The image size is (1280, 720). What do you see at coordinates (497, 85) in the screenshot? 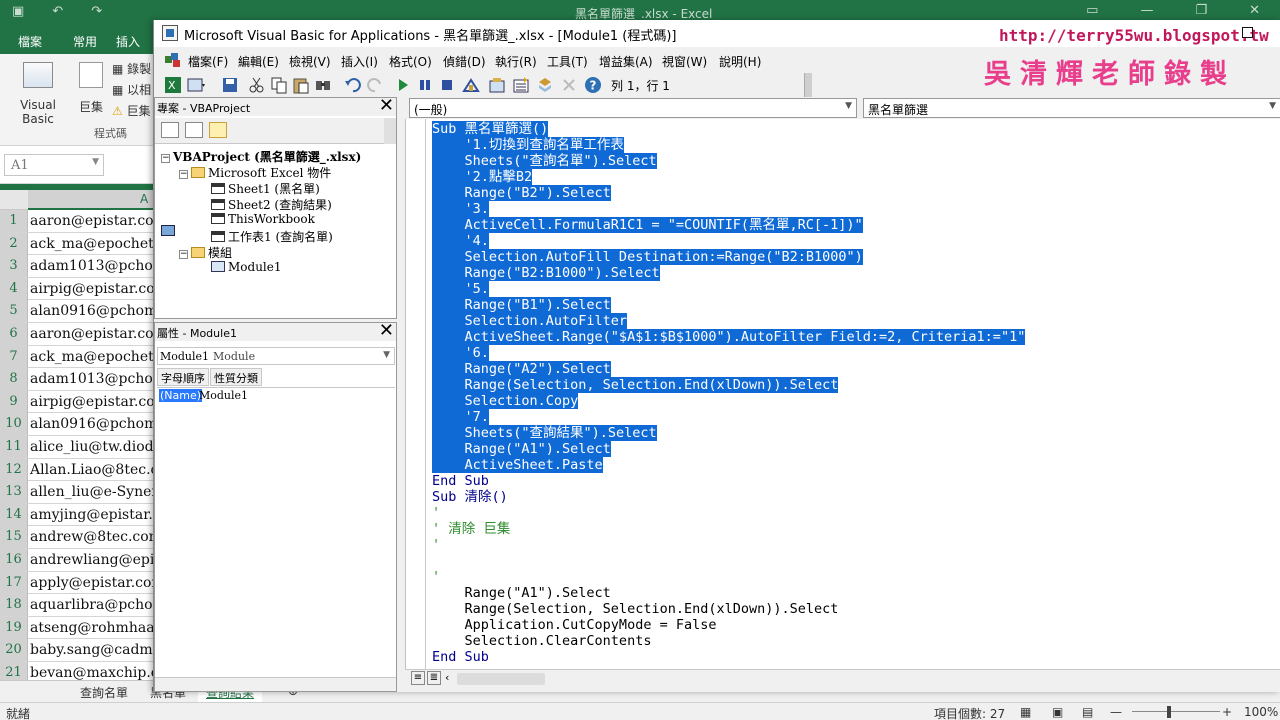
I see `project-explorer-icon` at bounding box center [497, 85].